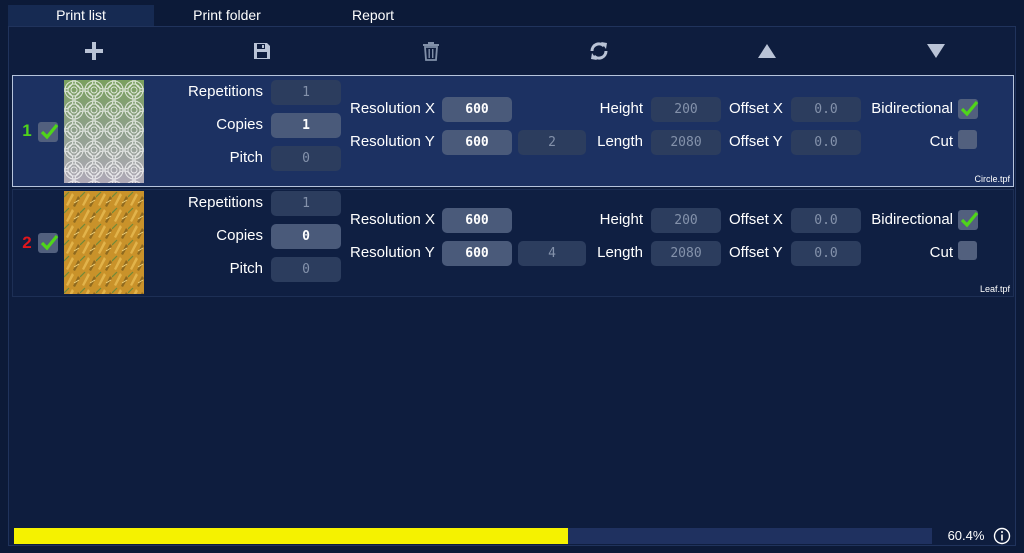  I want to click on progress-bar-fill, so click(291, 536).